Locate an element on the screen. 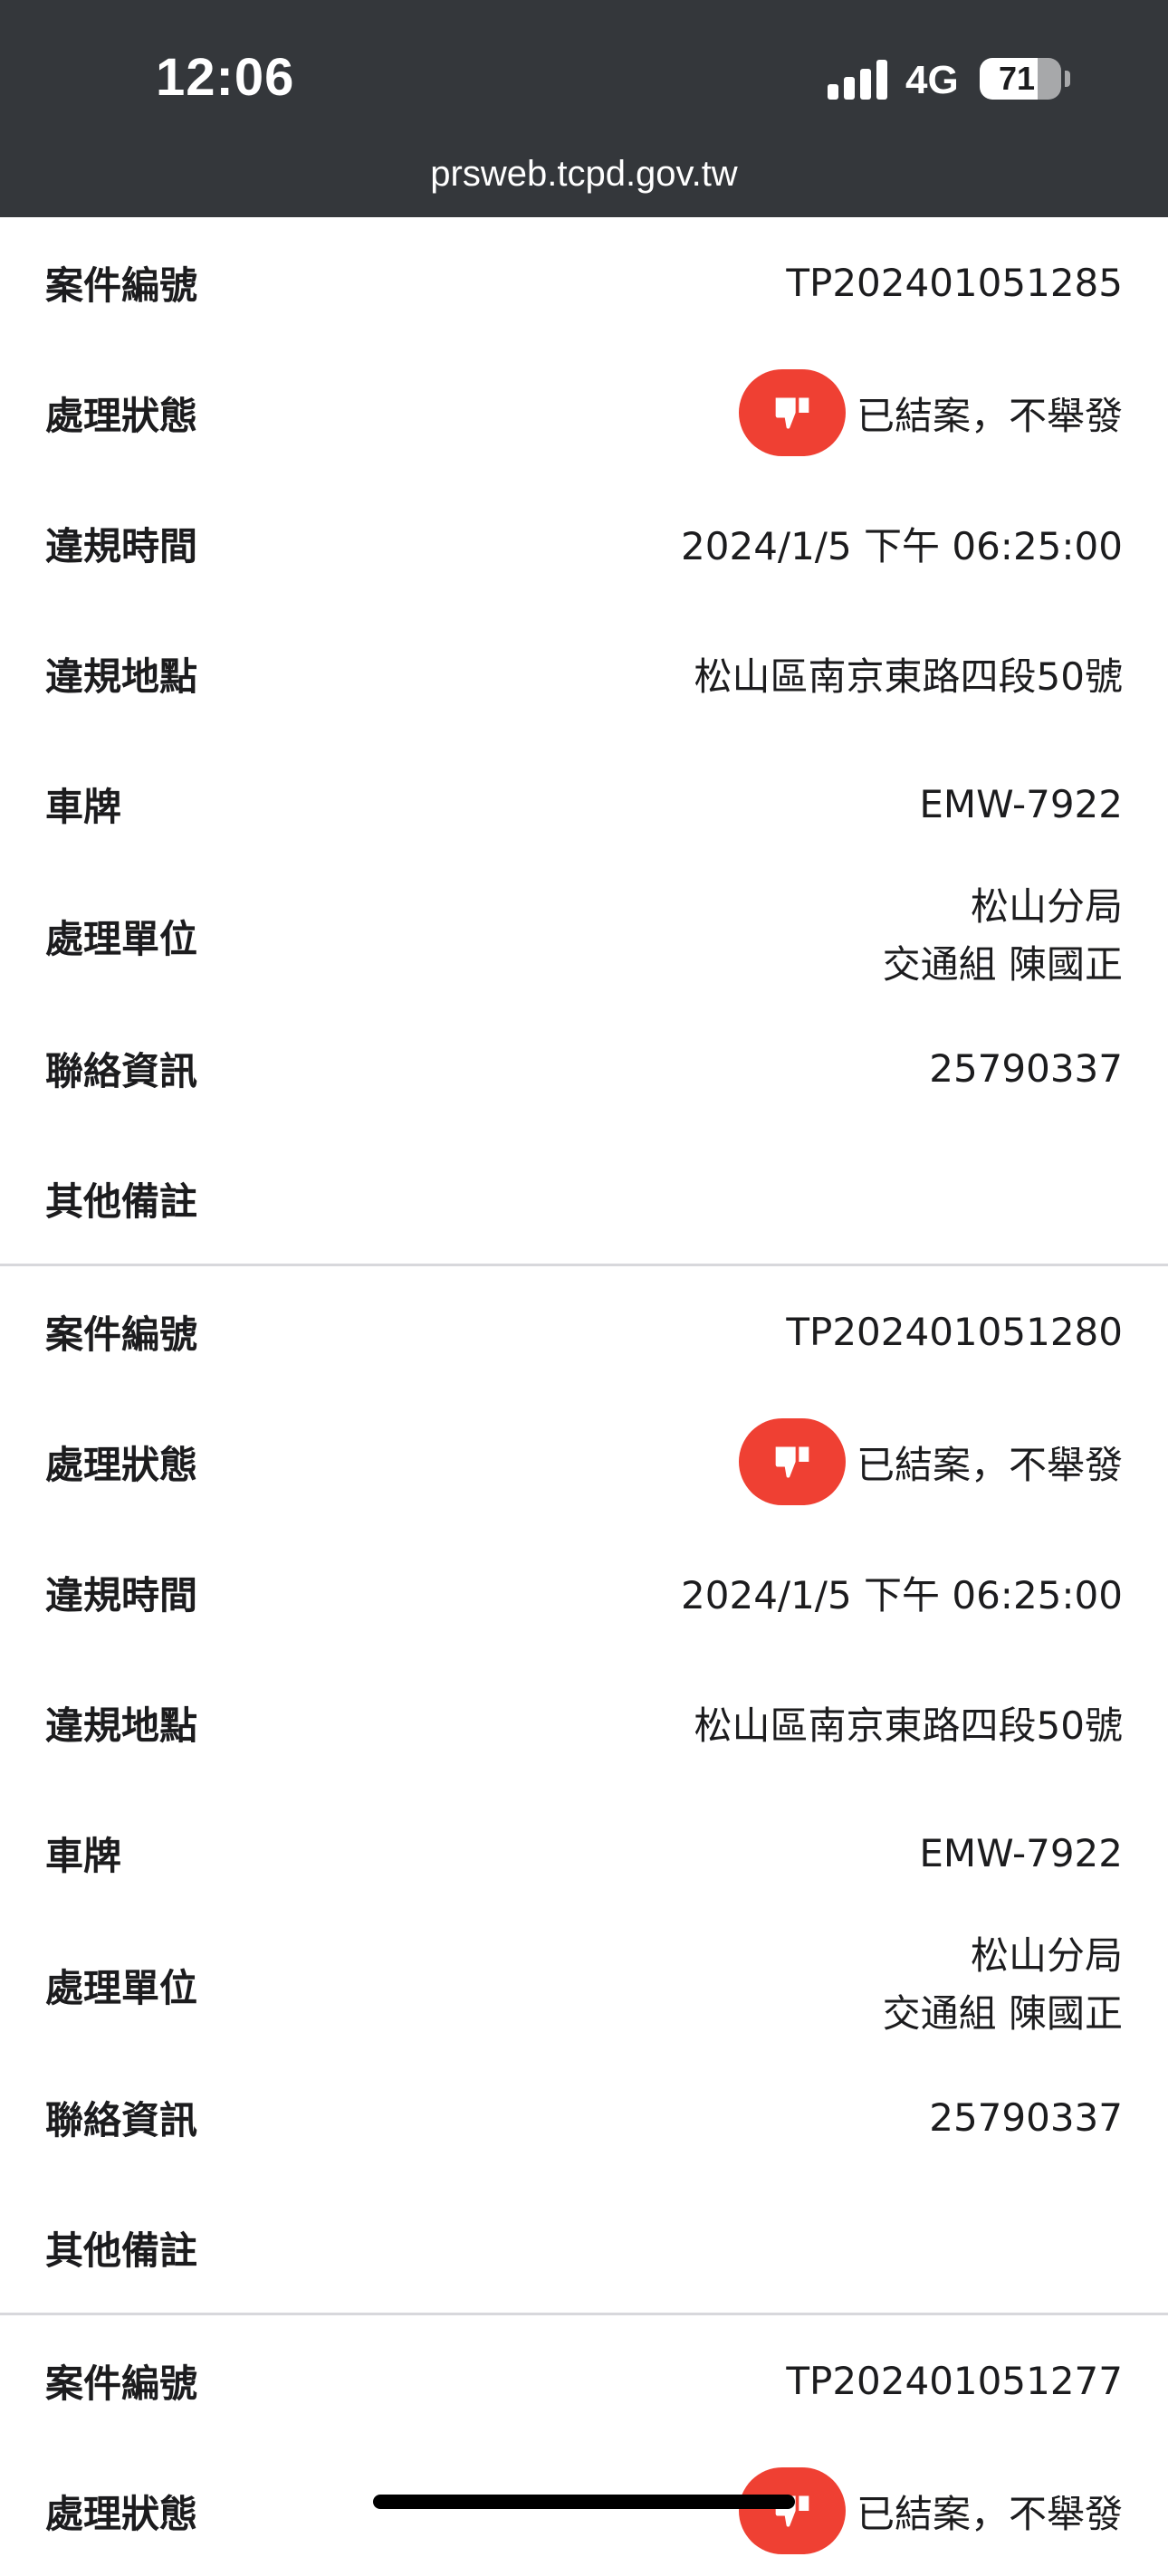  case-number-row: 案件編號 TP202401051285 is located at coordinates (584, 282).